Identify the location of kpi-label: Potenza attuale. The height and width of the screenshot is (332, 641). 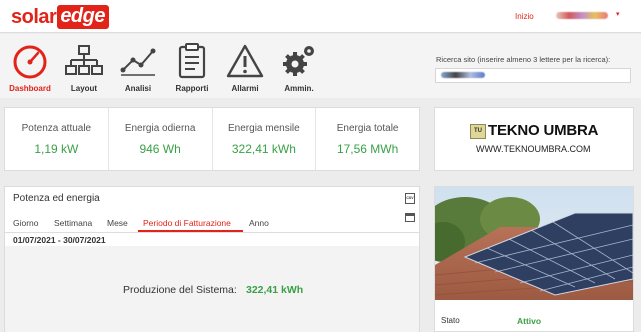
(56, 128).